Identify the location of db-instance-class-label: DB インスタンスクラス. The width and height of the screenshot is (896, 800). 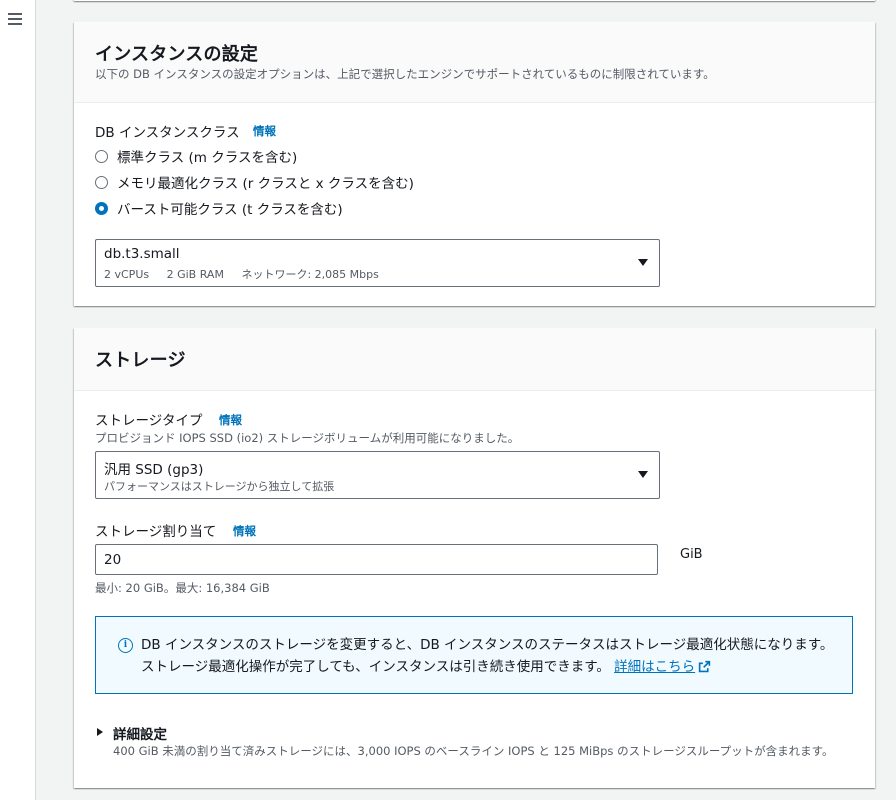
(167, 133).